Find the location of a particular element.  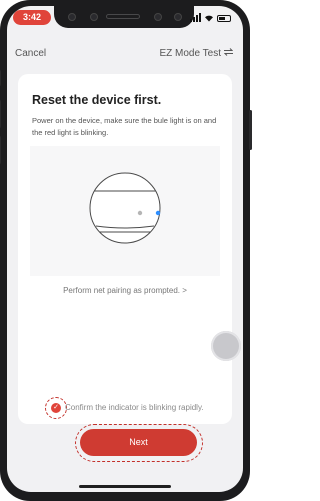

next-button-highlight: Next is located at coordinates (139, 443).